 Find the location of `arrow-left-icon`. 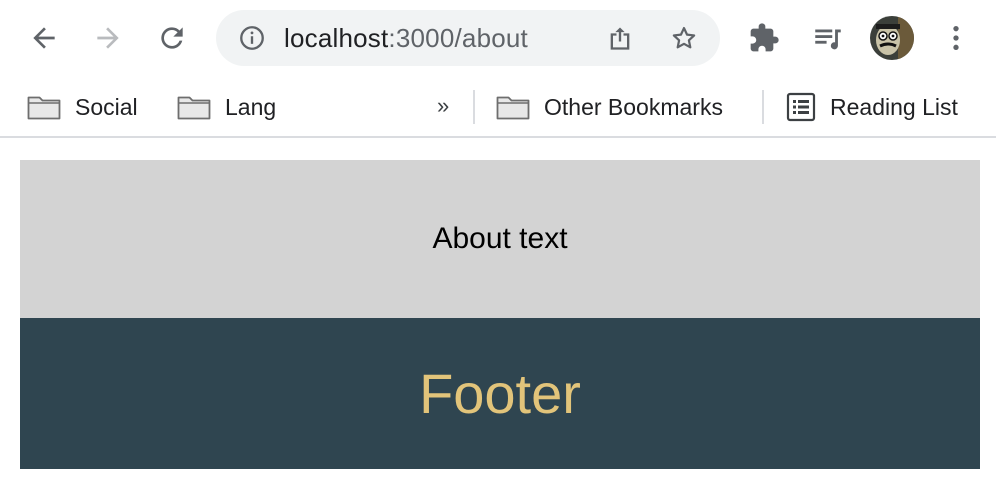

arrow-left-icon is located at coordinates (44, 38).